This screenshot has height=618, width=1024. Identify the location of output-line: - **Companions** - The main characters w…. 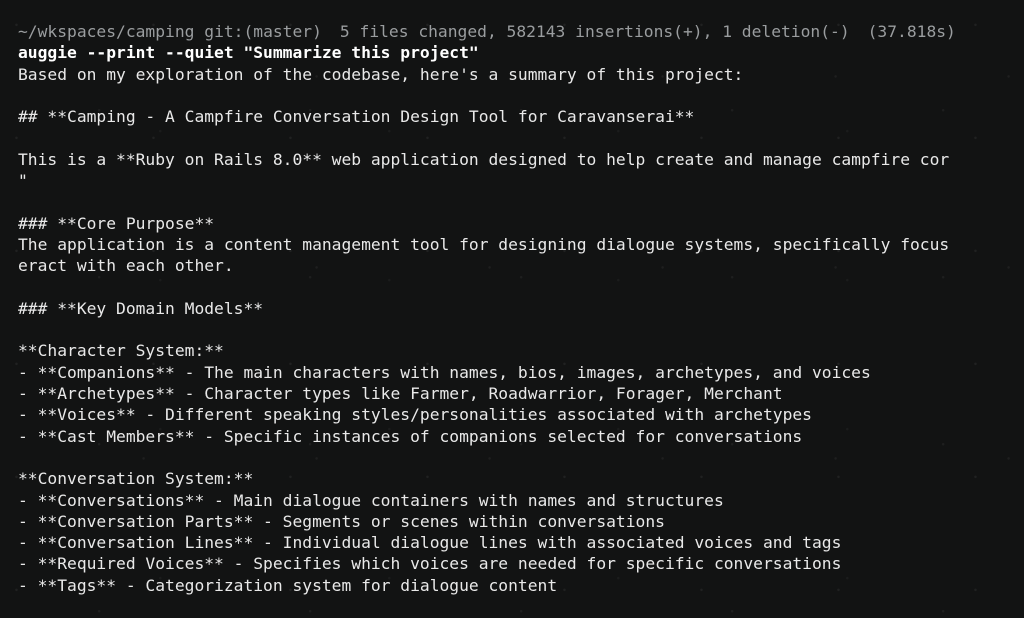
(444, 372).